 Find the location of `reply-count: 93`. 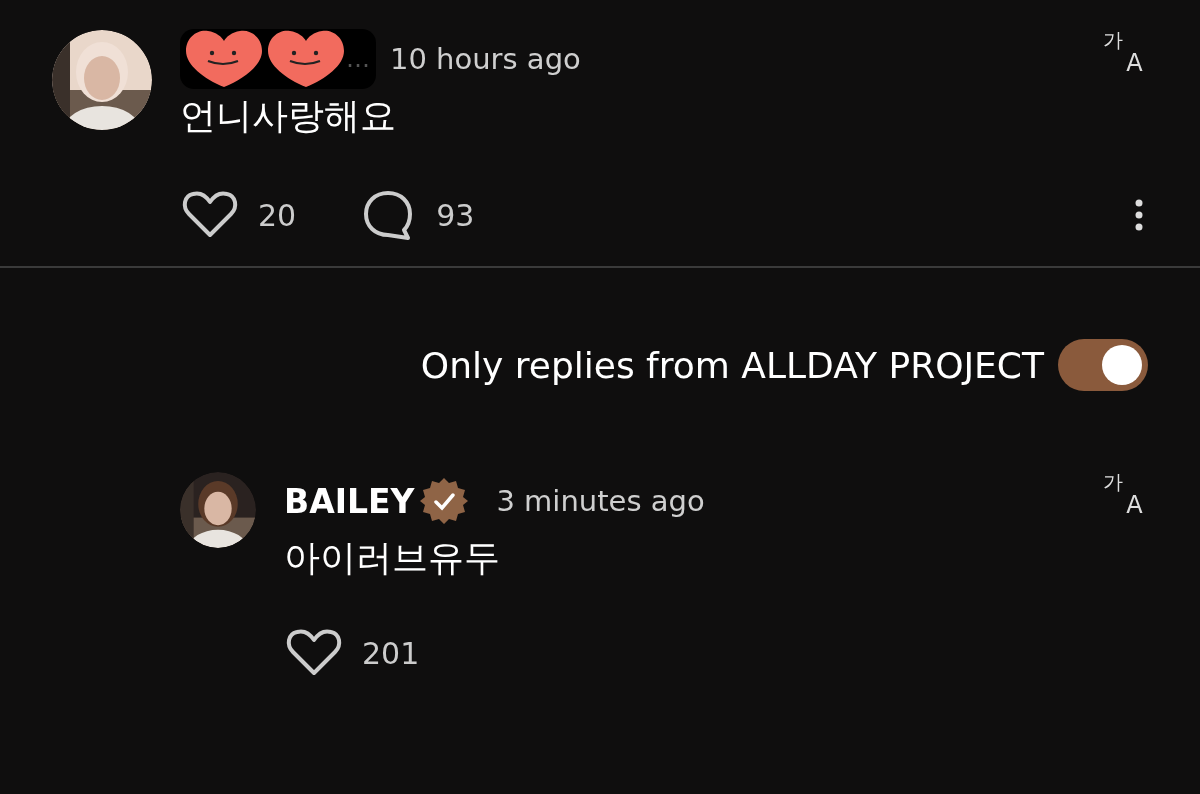

reply-count: 93 is located at coordinates (455, 215).